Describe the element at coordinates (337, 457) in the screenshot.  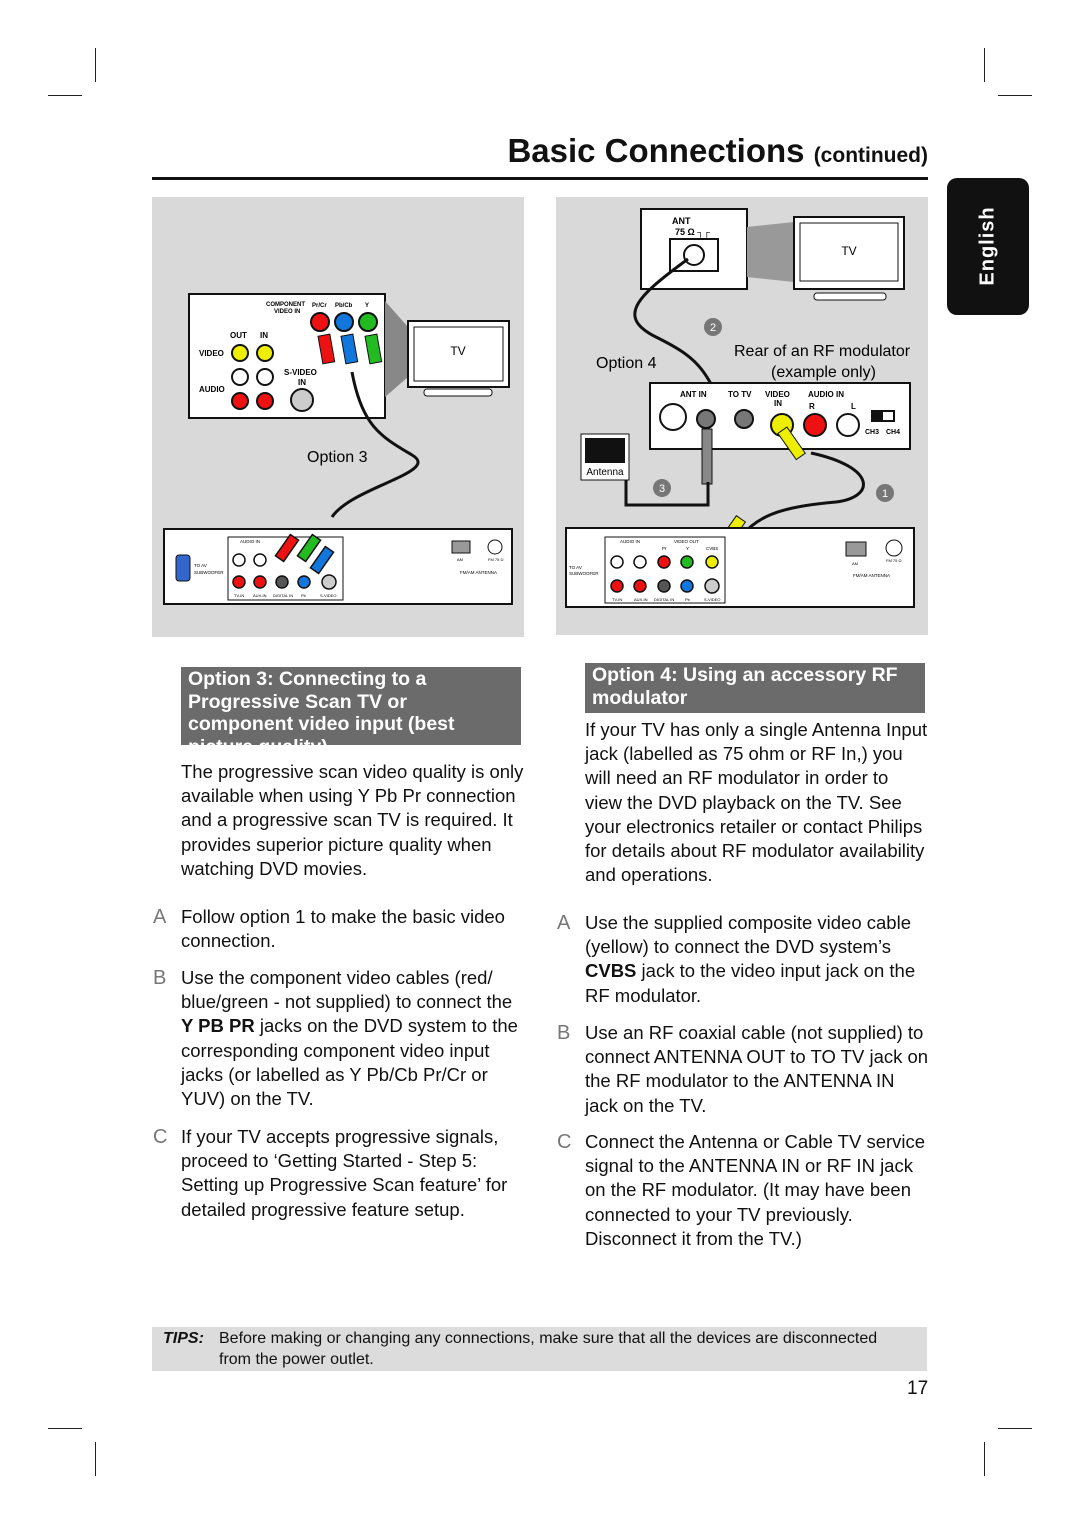
I see `svg-text: Option 3` at that location.